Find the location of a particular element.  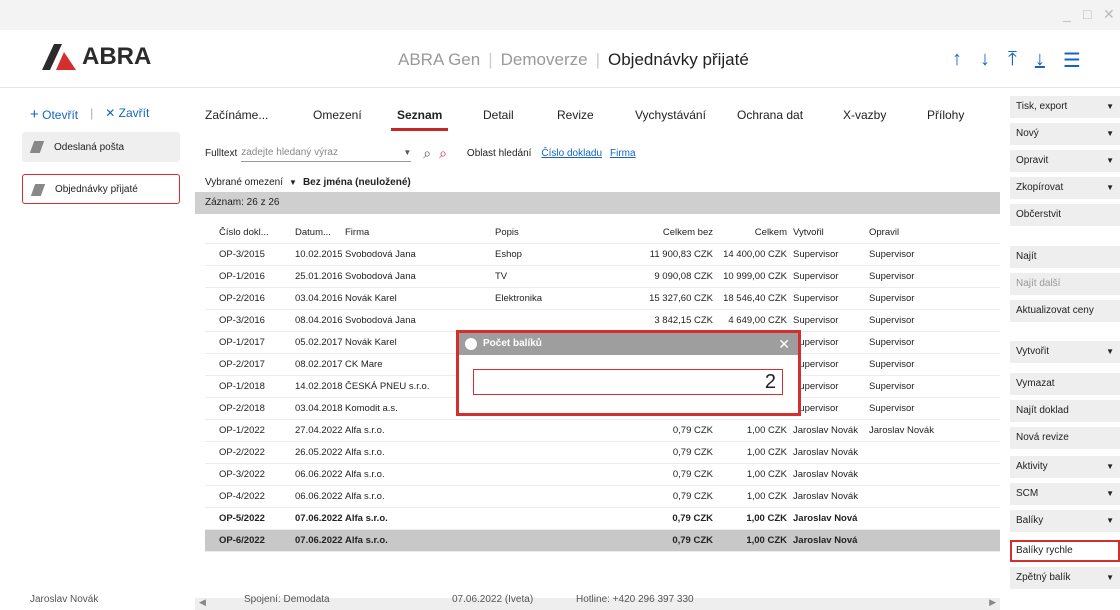

search-area-company: Firma is located at coordinates (623, 153).